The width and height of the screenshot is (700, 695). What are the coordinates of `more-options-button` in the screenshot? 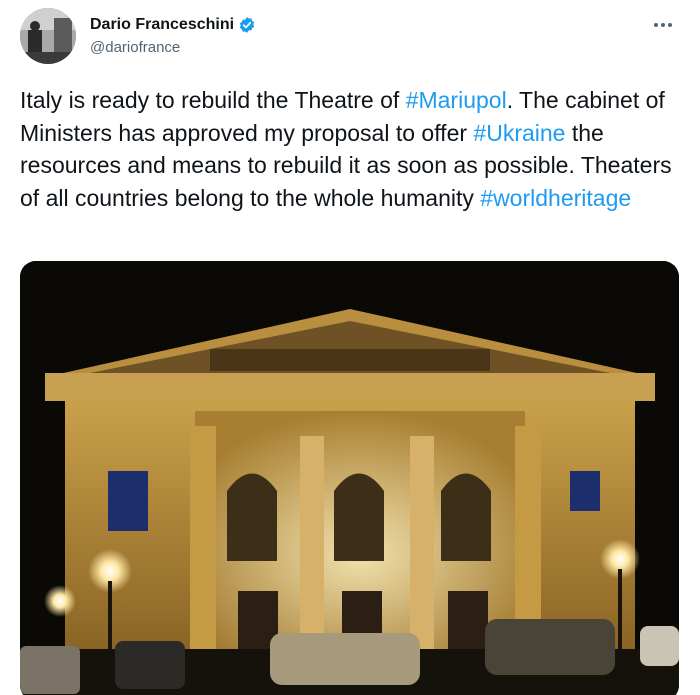 It's located at (663, 25).